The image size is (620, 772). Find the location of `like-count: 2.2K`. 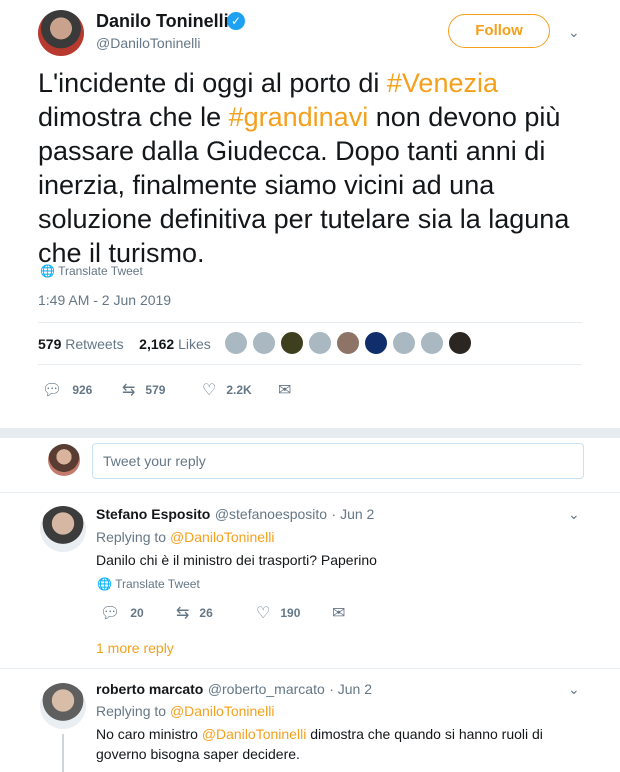

like-count: 2.2K is located at coordinates (239, 390).